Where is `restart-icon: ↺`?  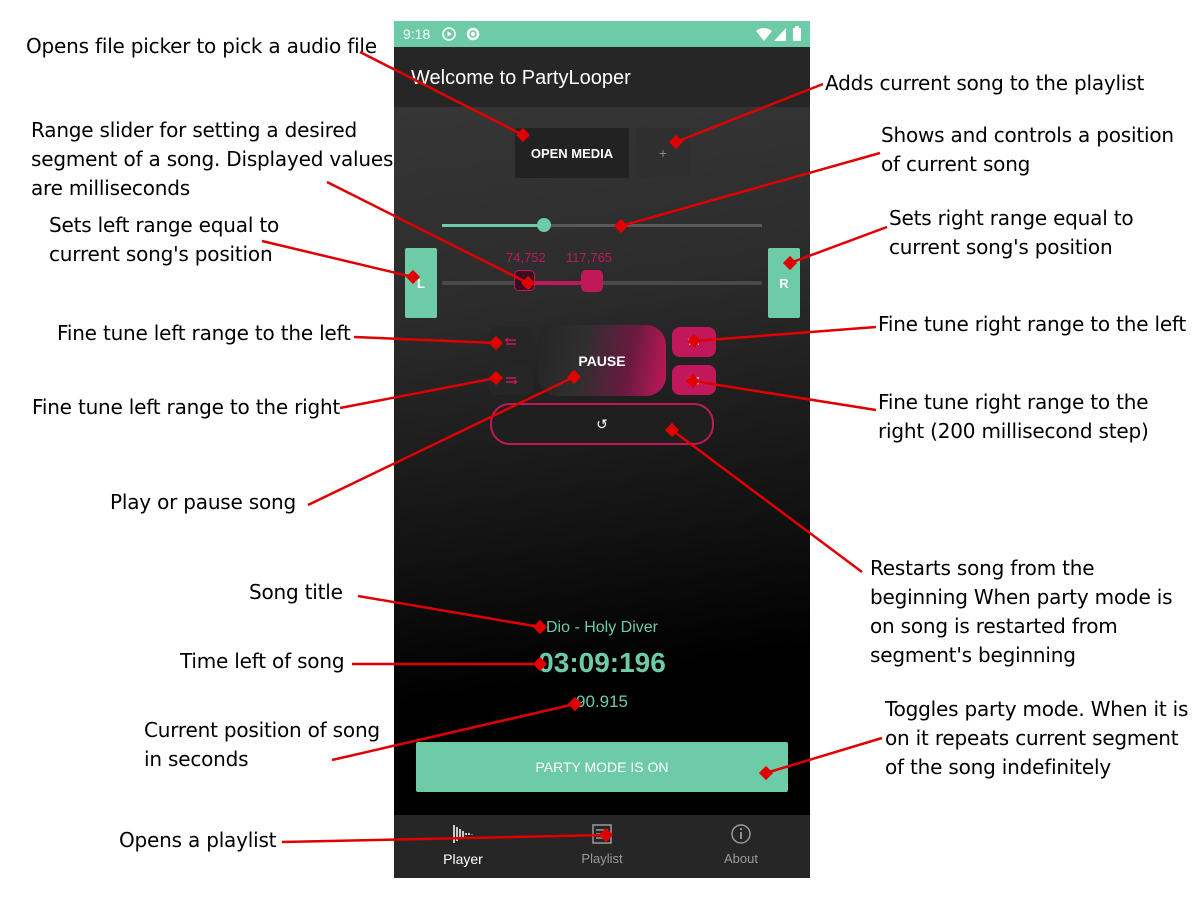
restart-icon: ↺ is located at coordinates (602, 423).